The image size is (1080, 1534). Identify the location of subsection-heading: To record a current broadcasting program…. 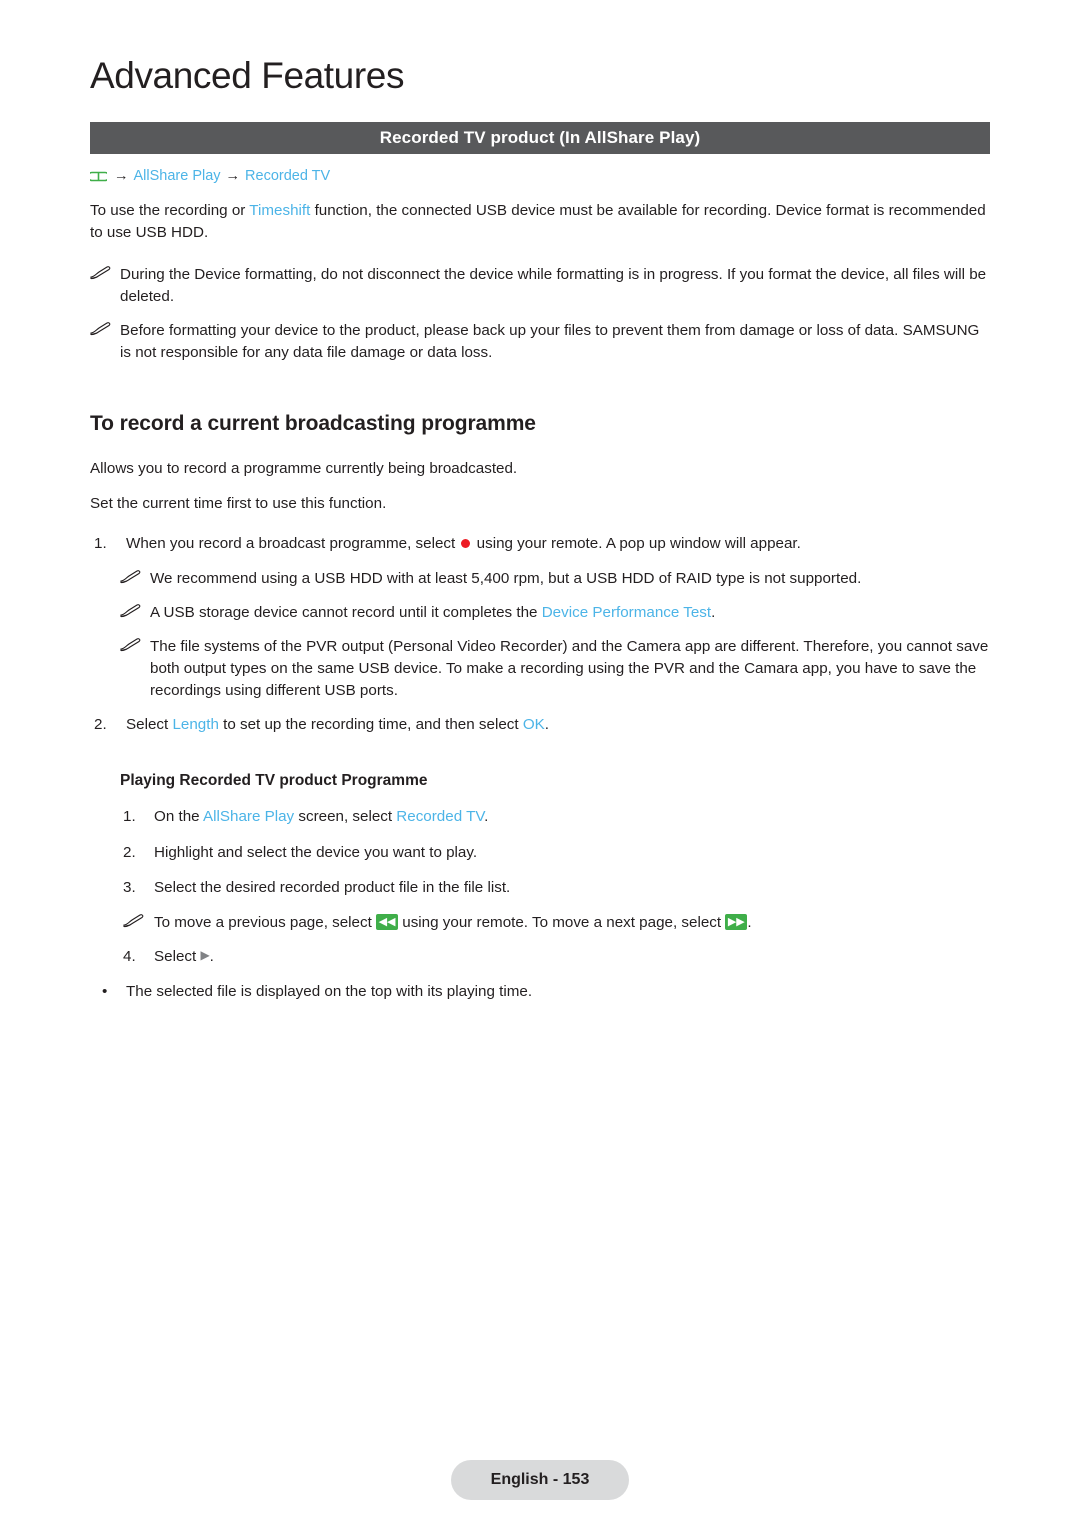
(313, 424).